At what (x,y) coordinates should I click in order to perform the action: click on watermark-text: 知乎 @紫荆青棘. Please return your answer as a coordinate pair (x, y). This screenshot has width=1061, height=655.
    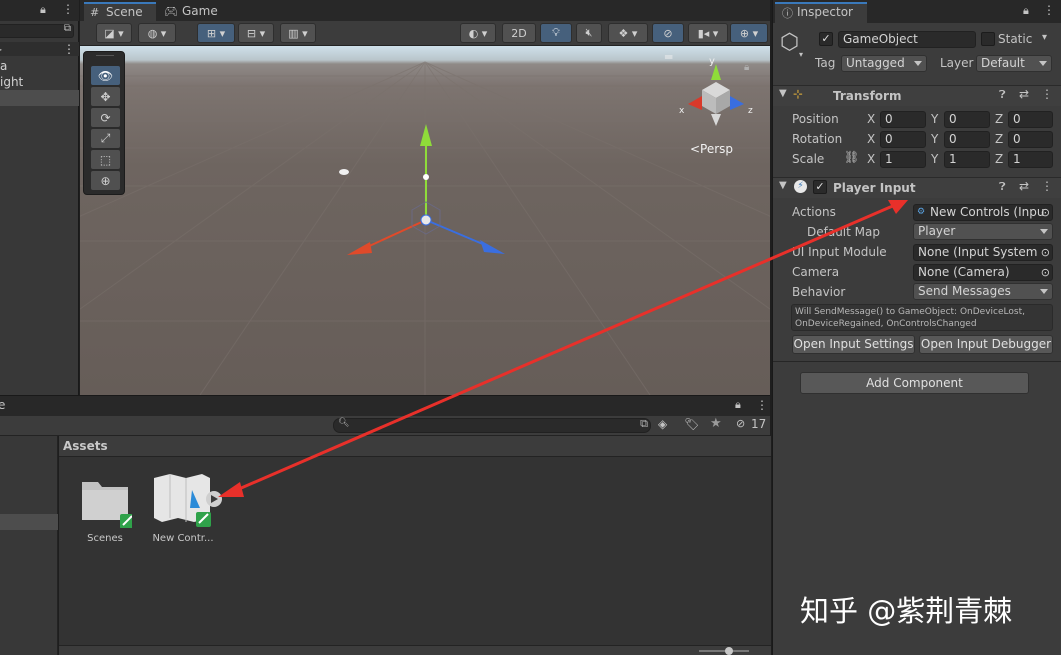
    Looking at the image, I should click on (906, 611).